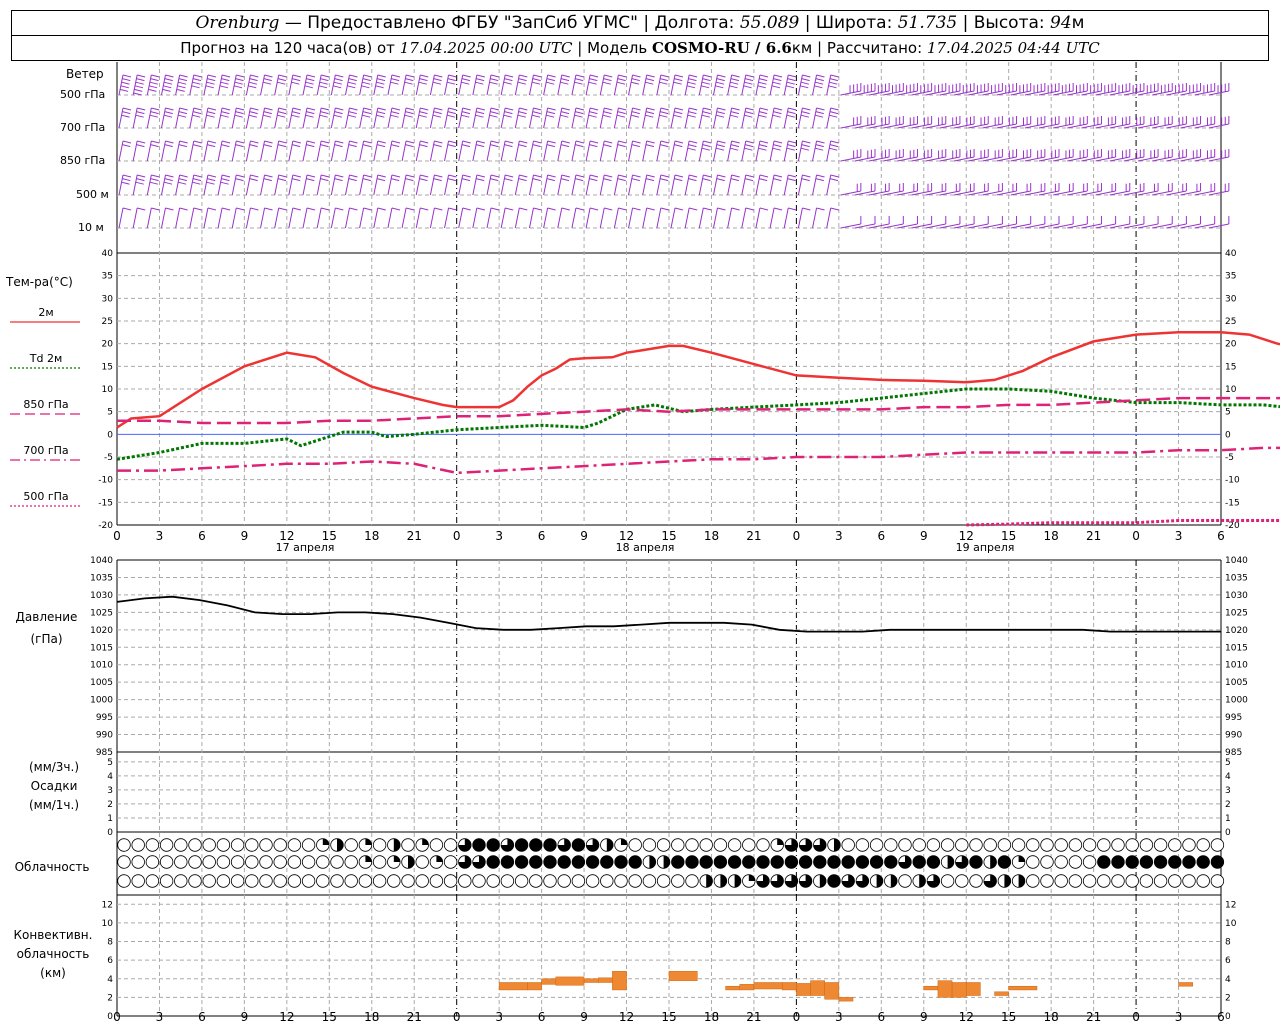 This screenshot has width=1280, height=1024. What do you see at coordinates (1233, 753) in the screenshot?
I see `pres-ytick: 985` at bounding box center [1233, 753].